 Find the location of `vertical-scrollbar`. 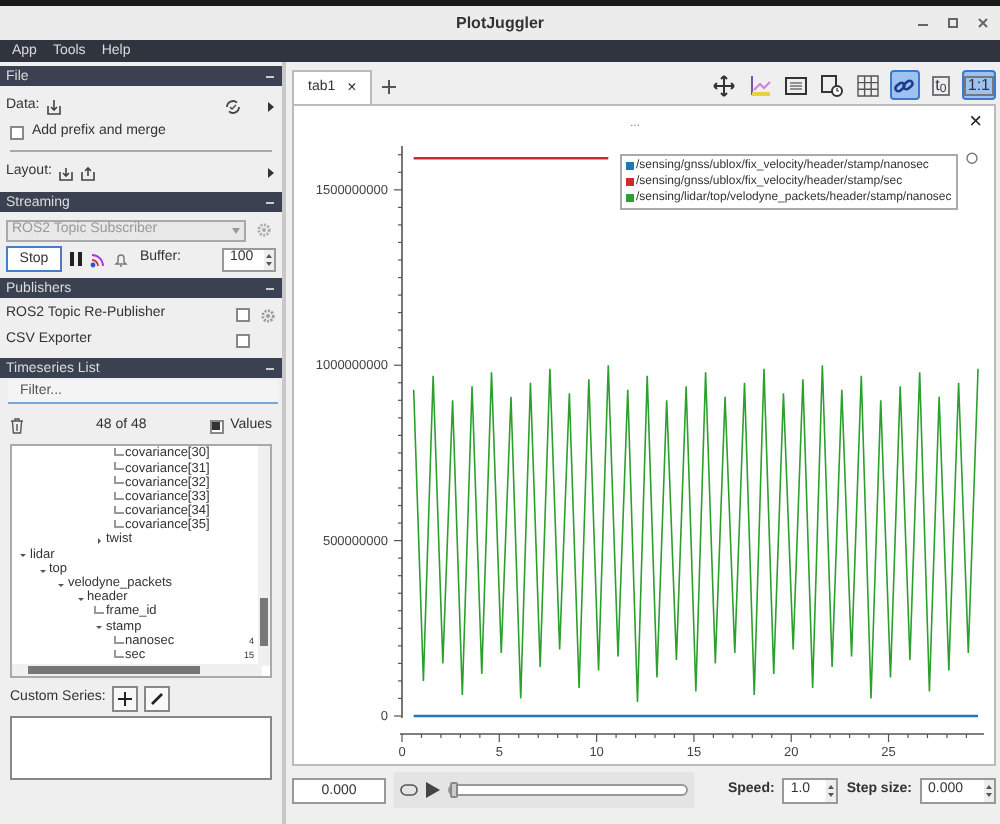

vertical-scrollbar is located at coordinates (264, 556).